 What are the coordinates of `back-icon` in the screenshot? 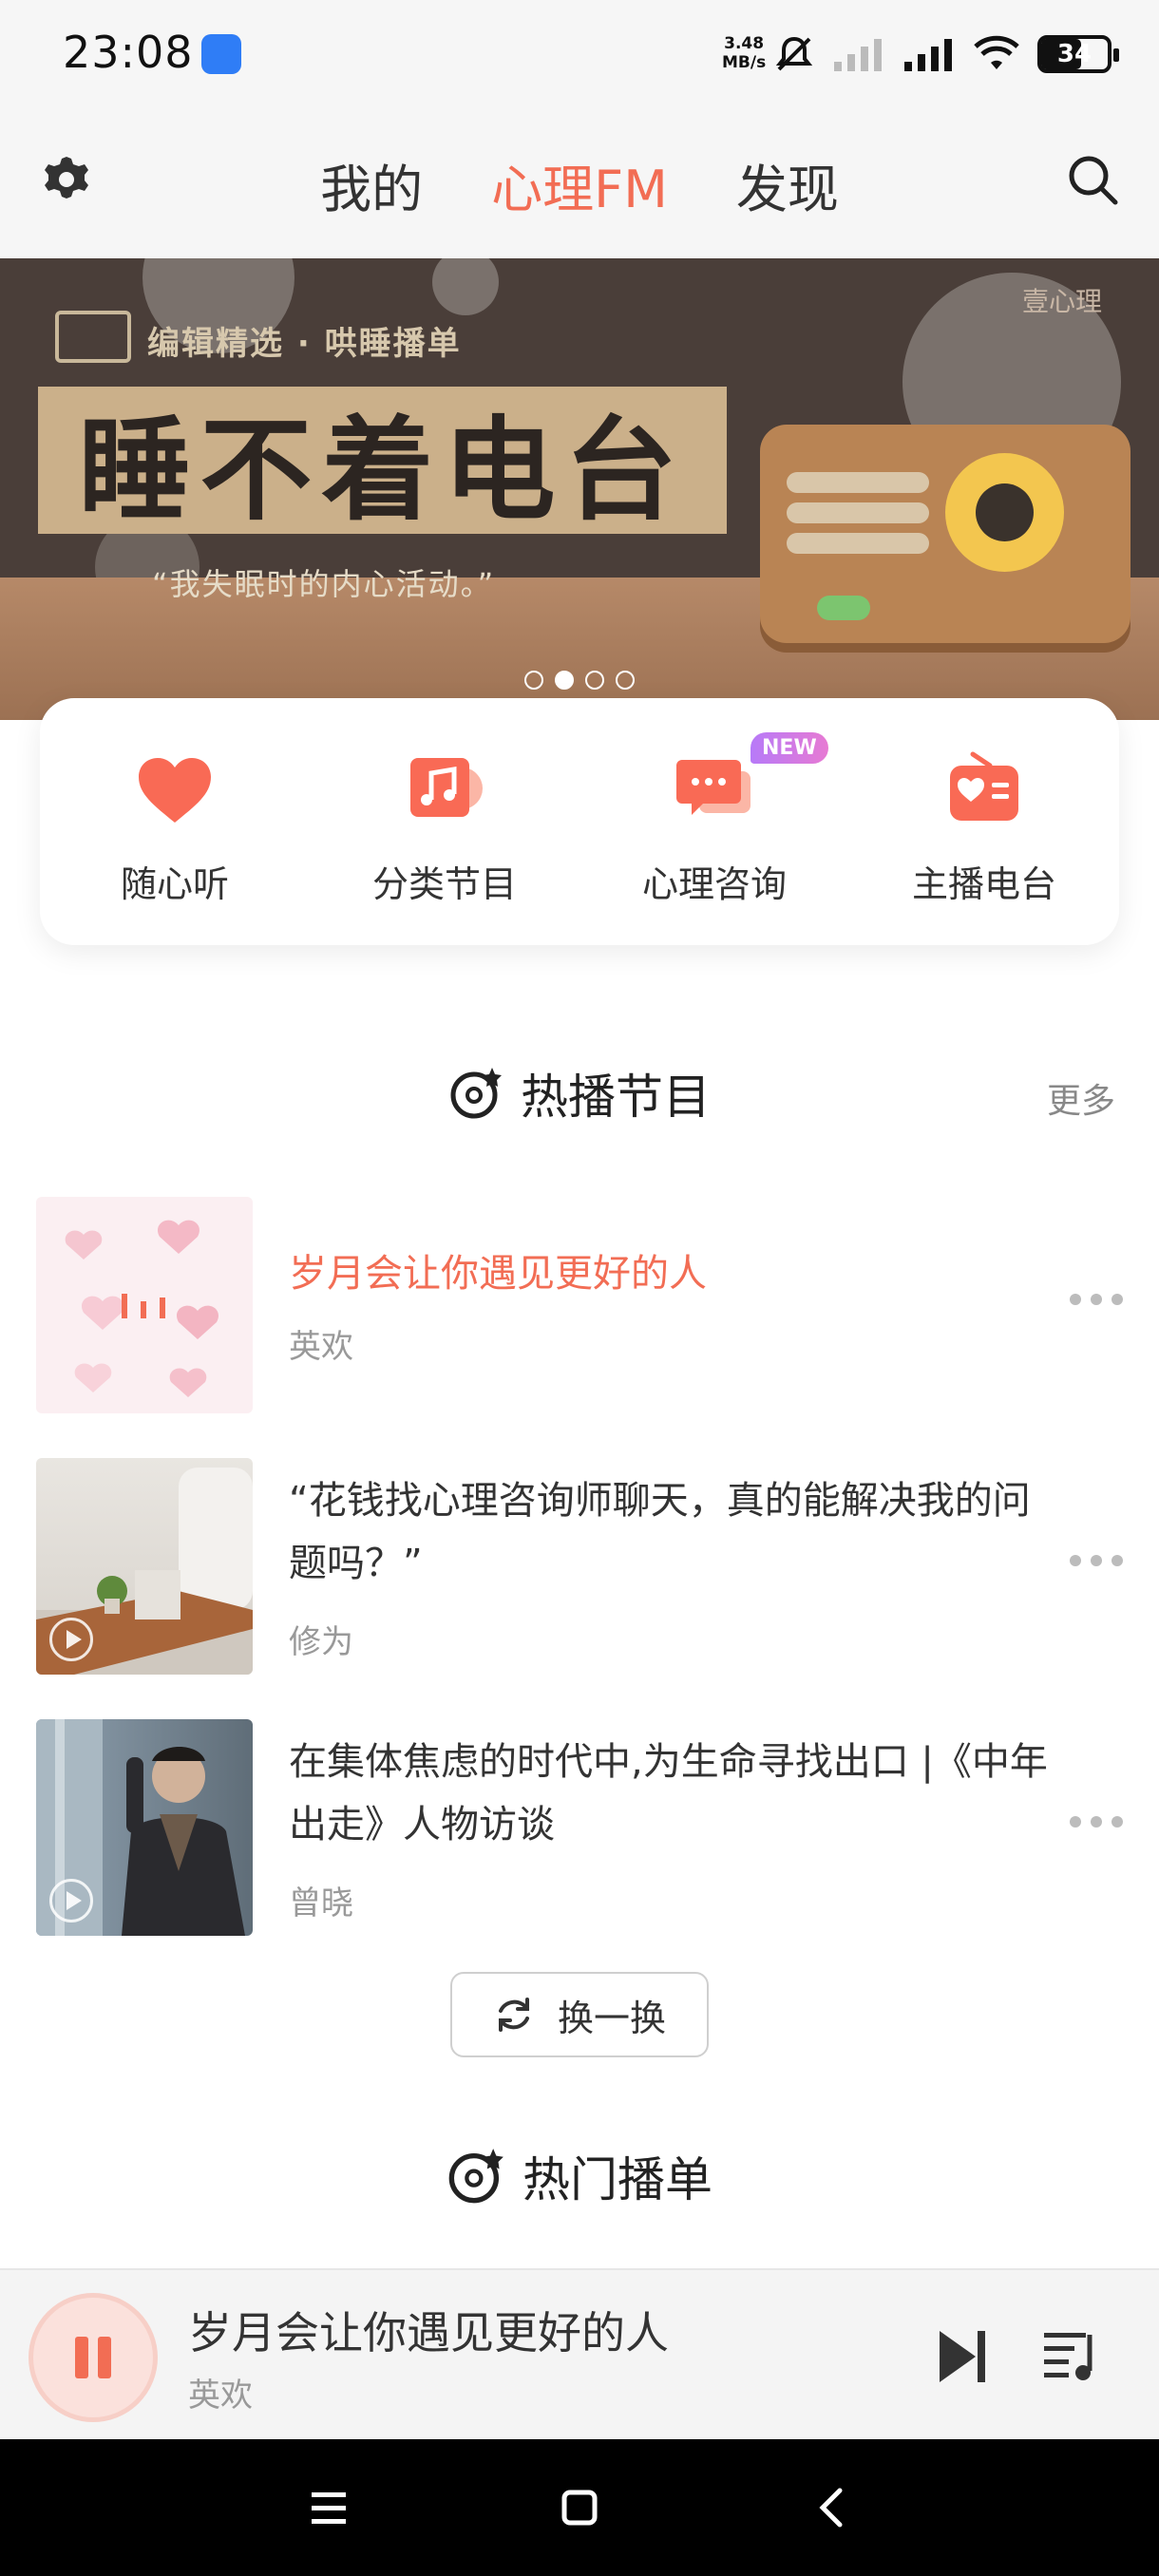 It's located at (832, 2507).